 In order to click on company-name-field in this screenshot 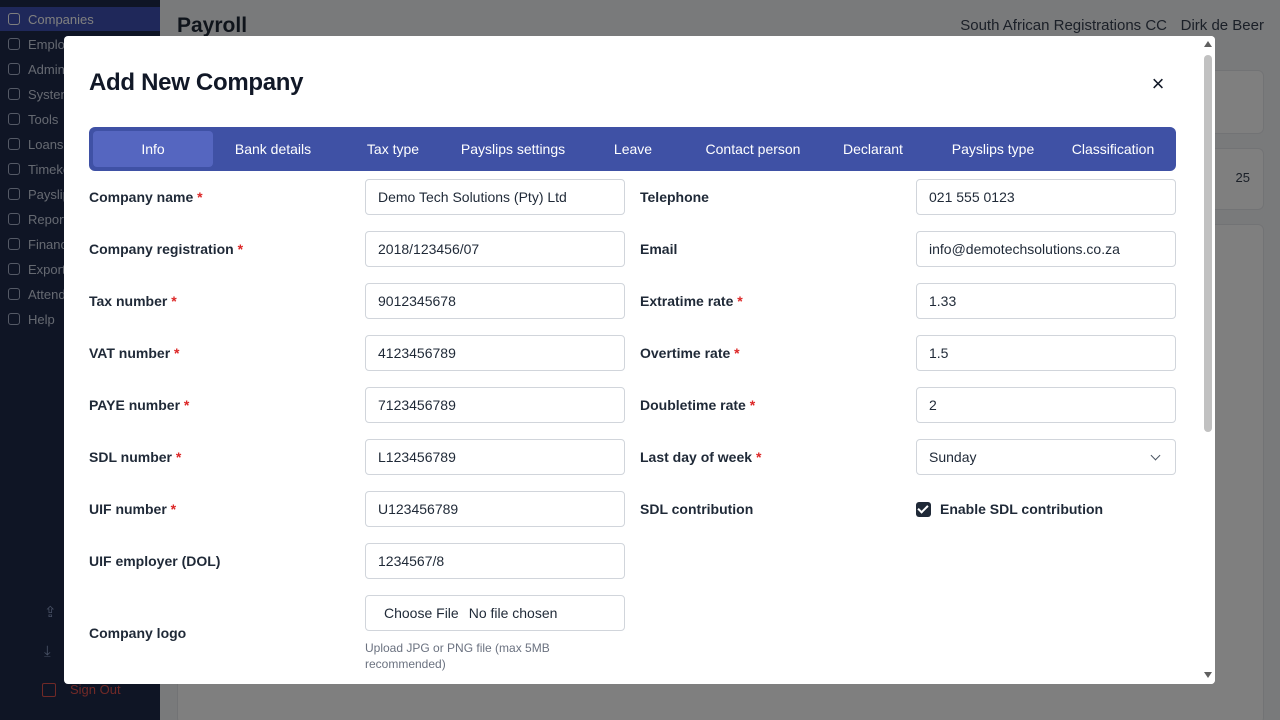, I will do `click(495, 197)`.